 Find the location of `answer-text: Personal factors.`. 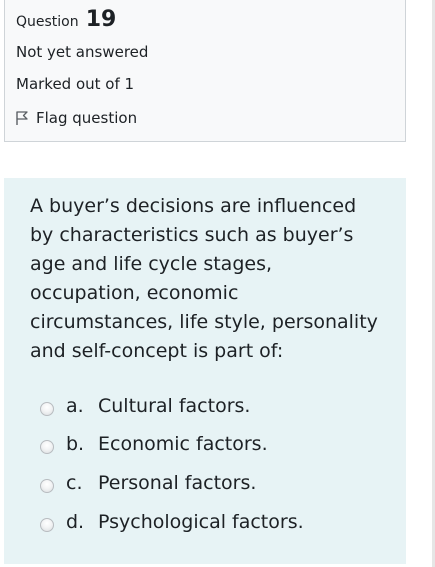

answer-text: Personal factors. is located at coordinates (177, 483).